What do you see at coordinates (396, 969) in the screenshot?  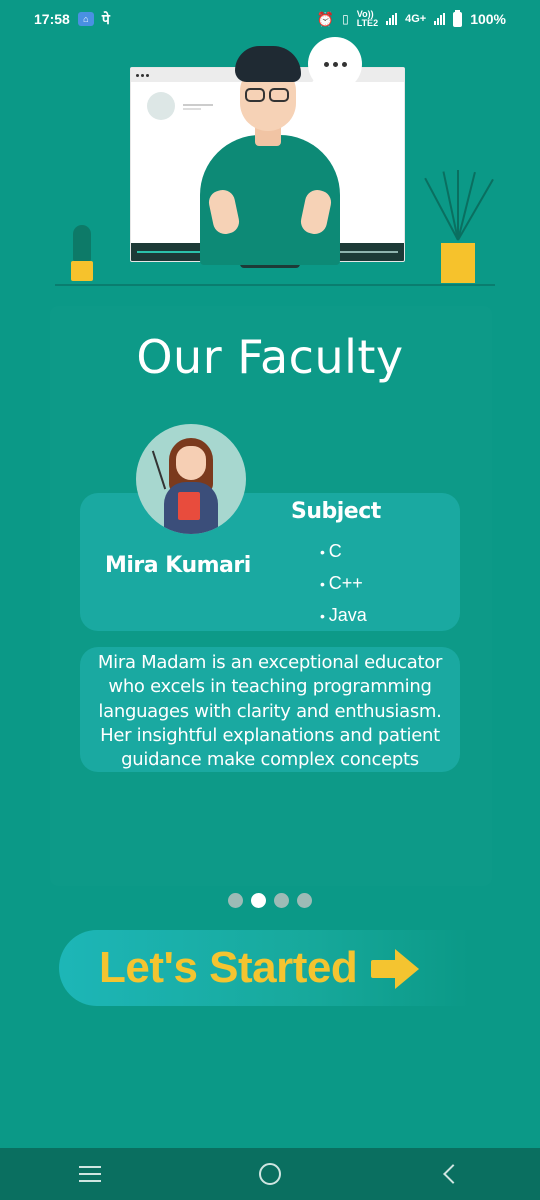 I see `arrow-right-icon` at bounding box center [396, 969].